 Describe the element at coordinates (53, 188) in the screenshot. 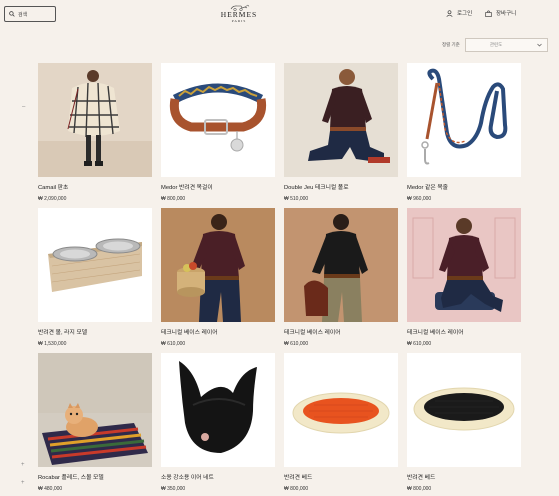

I see `product-title: Camail 판초` at that location.